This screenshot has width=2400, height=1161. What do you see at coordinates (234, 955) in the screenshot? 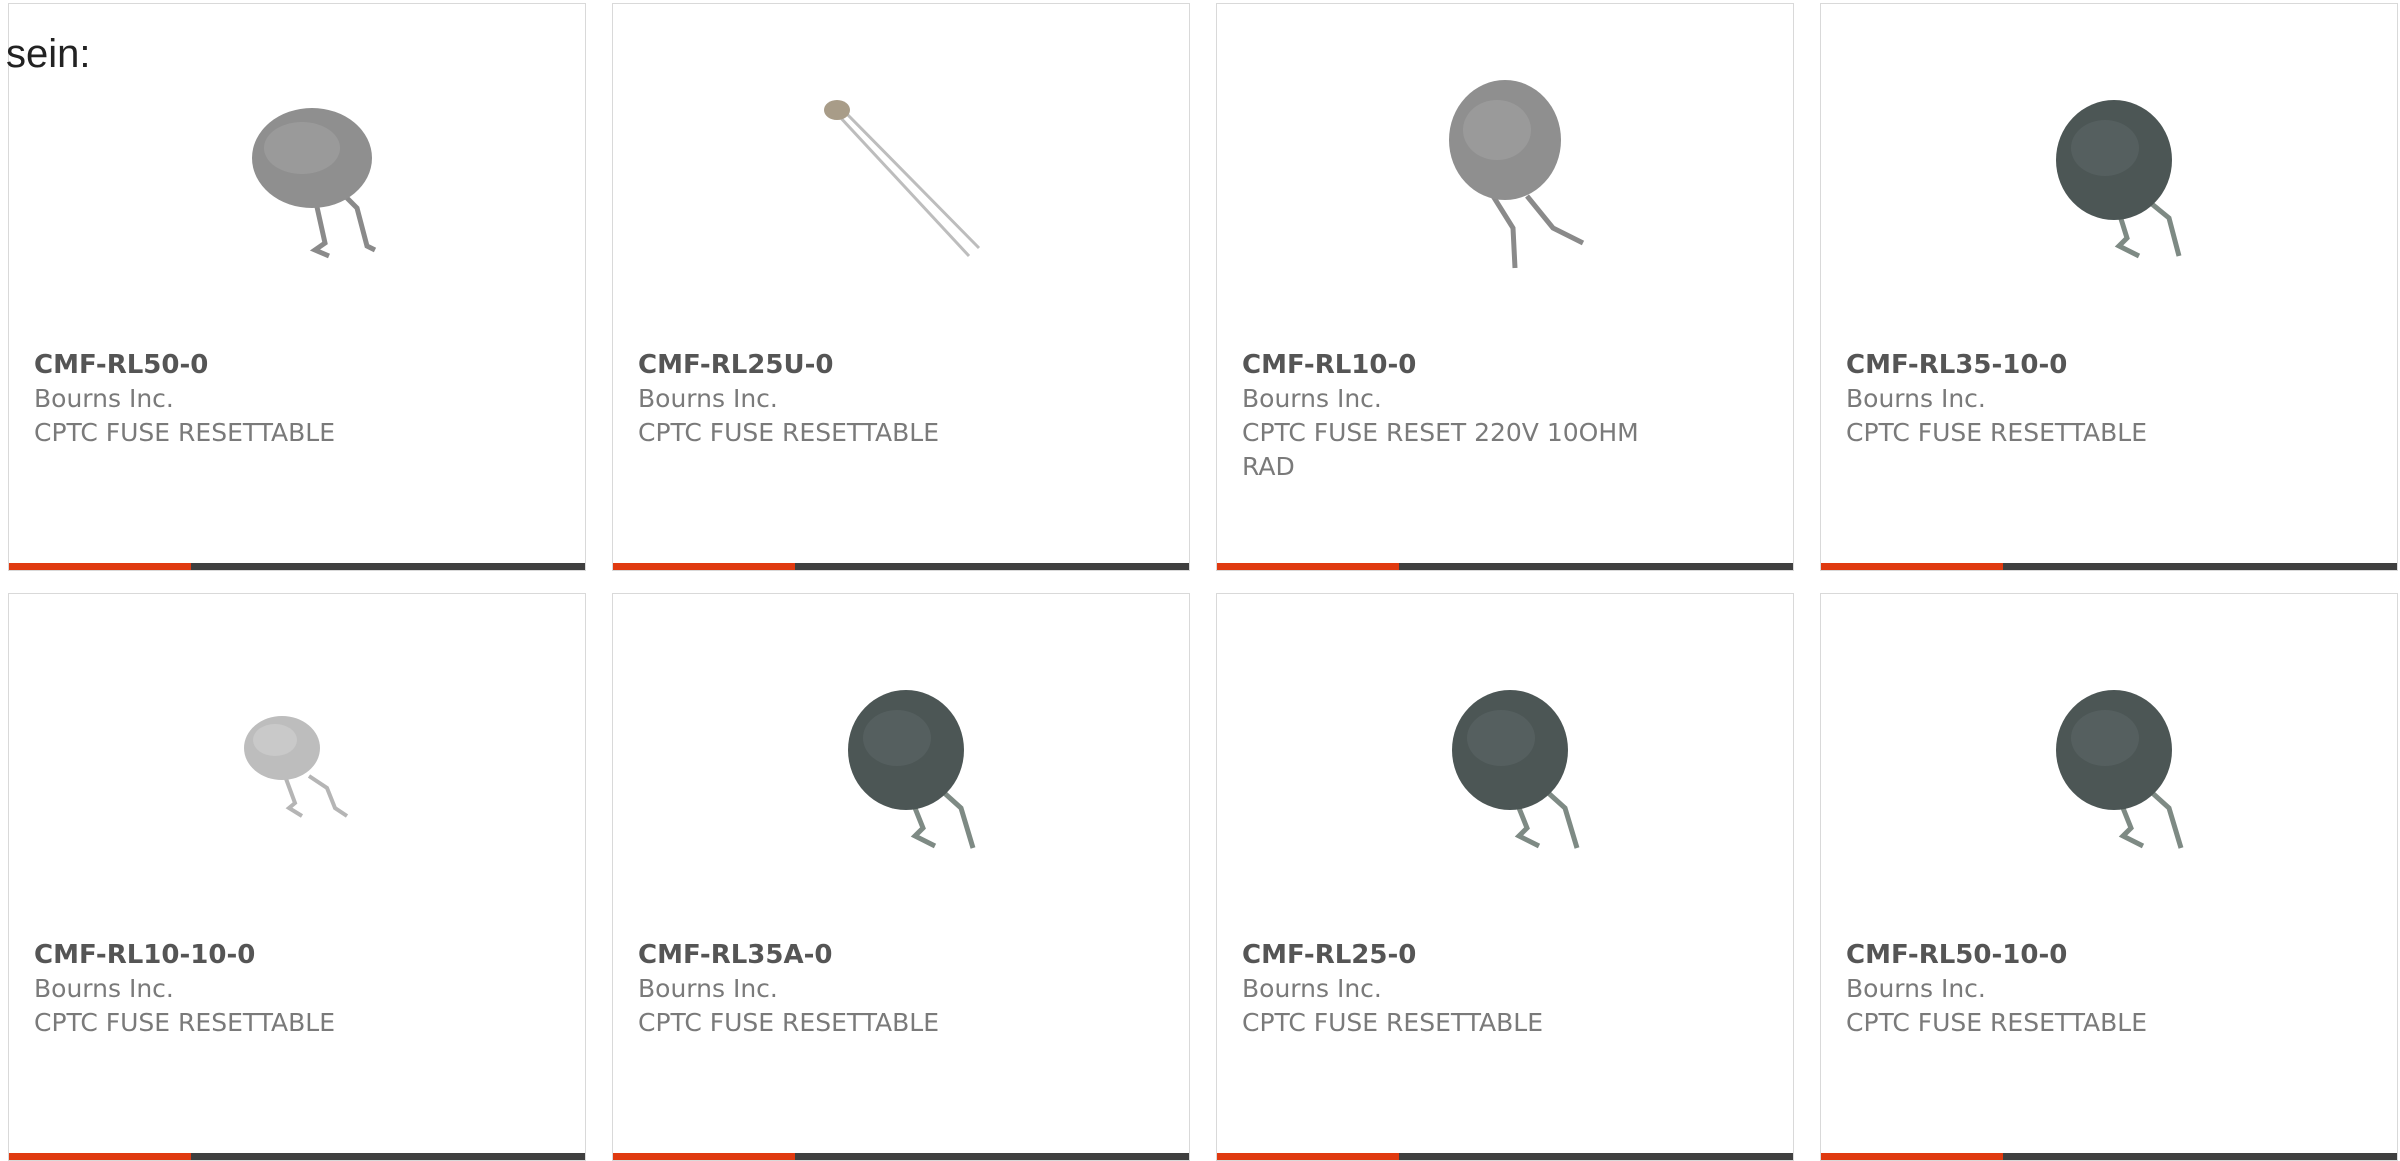
I see `part-number: CMF-RL10-10-0` at bounding box center [234, 955].